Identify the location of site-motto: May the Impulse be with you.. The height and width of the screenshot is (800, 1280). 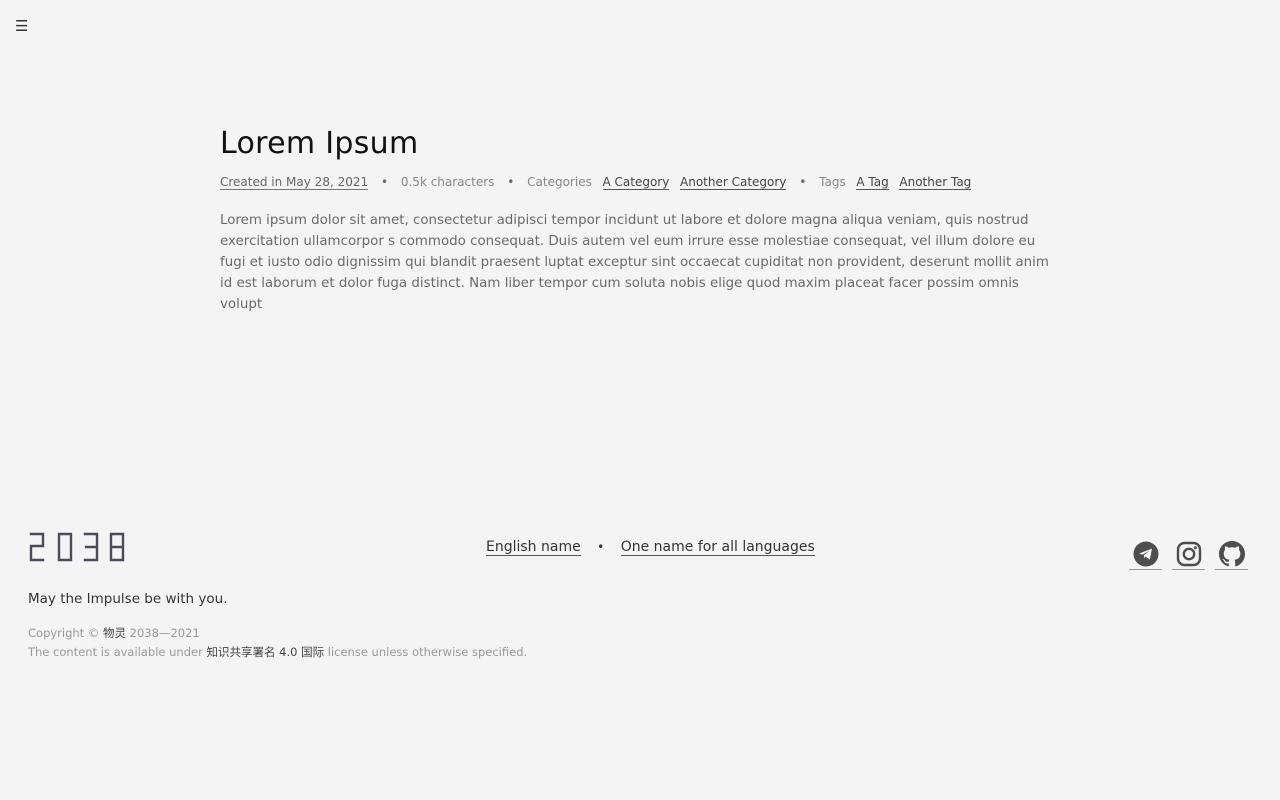
(128, 599).